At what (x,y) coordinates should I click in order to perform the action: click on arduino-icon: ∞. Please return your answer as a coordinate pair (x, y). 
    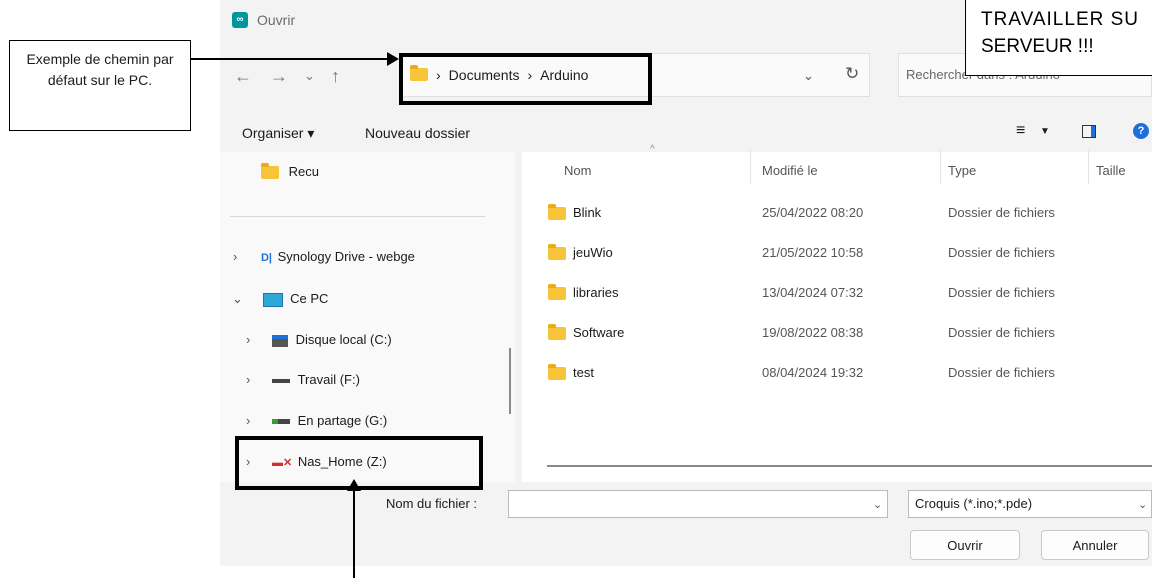
    Looking at the image, I should click on (240, 20).